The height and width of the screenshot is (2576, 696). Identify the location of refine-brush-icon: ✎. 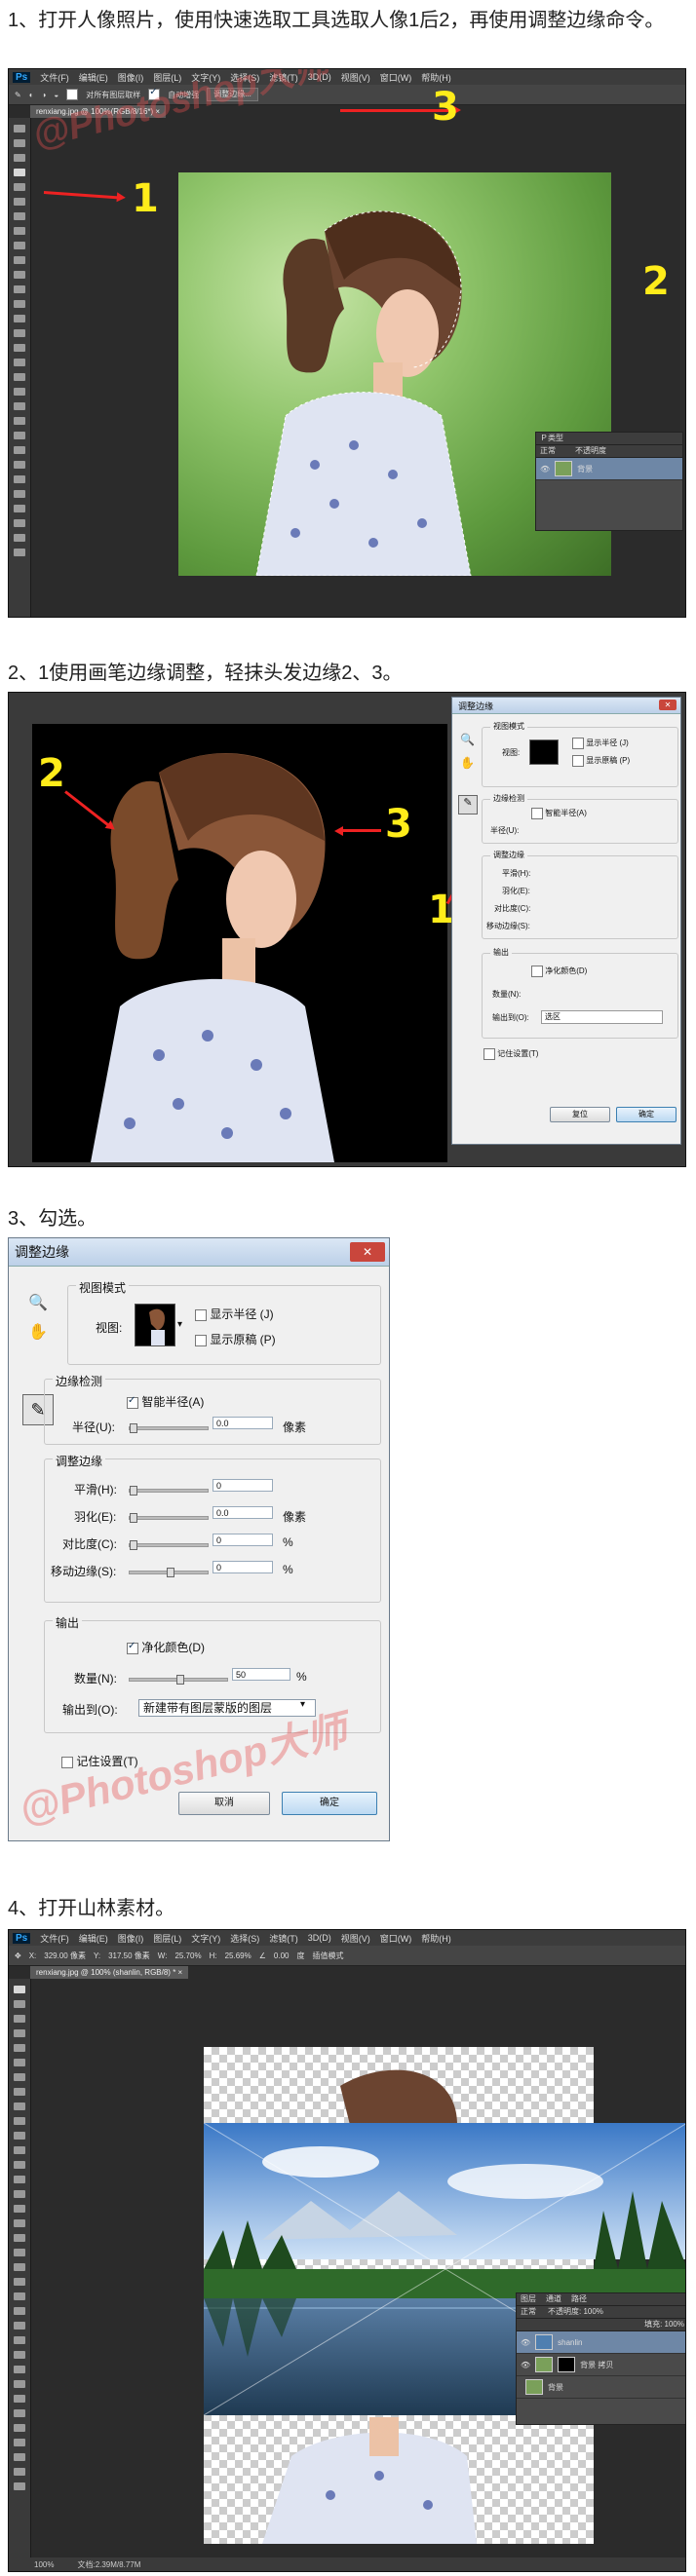
(468, 804).